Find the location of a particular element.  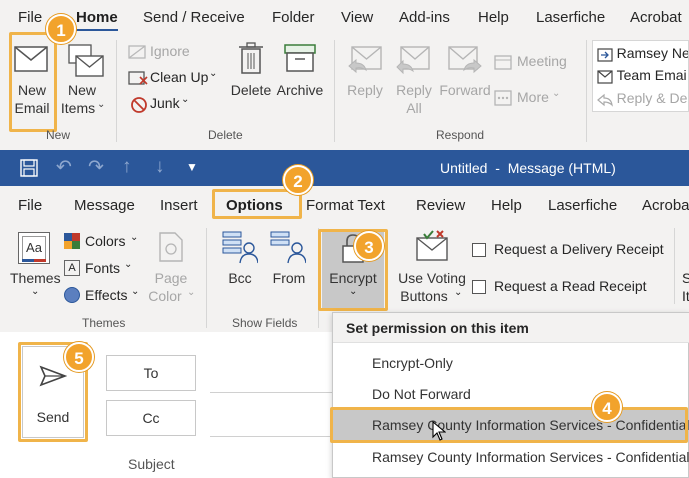

ignore-button: Ignore is located at coordinates (161, 52).